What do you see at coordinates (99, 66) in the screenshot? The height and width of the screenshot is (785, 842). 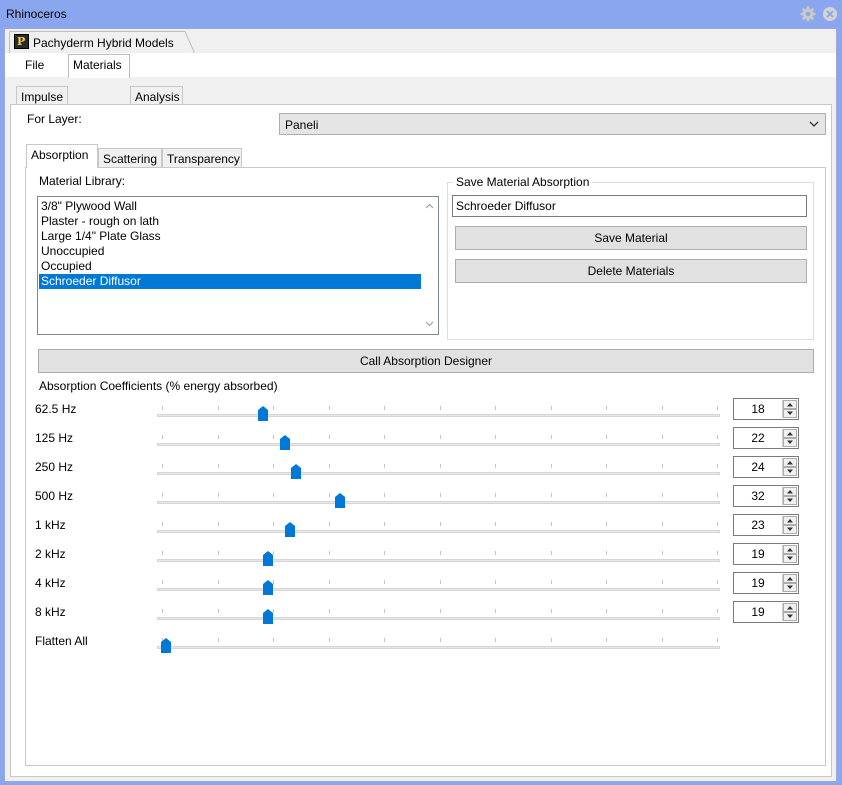 I see `tab-materials: Materials` at bounding box center [99, 66].